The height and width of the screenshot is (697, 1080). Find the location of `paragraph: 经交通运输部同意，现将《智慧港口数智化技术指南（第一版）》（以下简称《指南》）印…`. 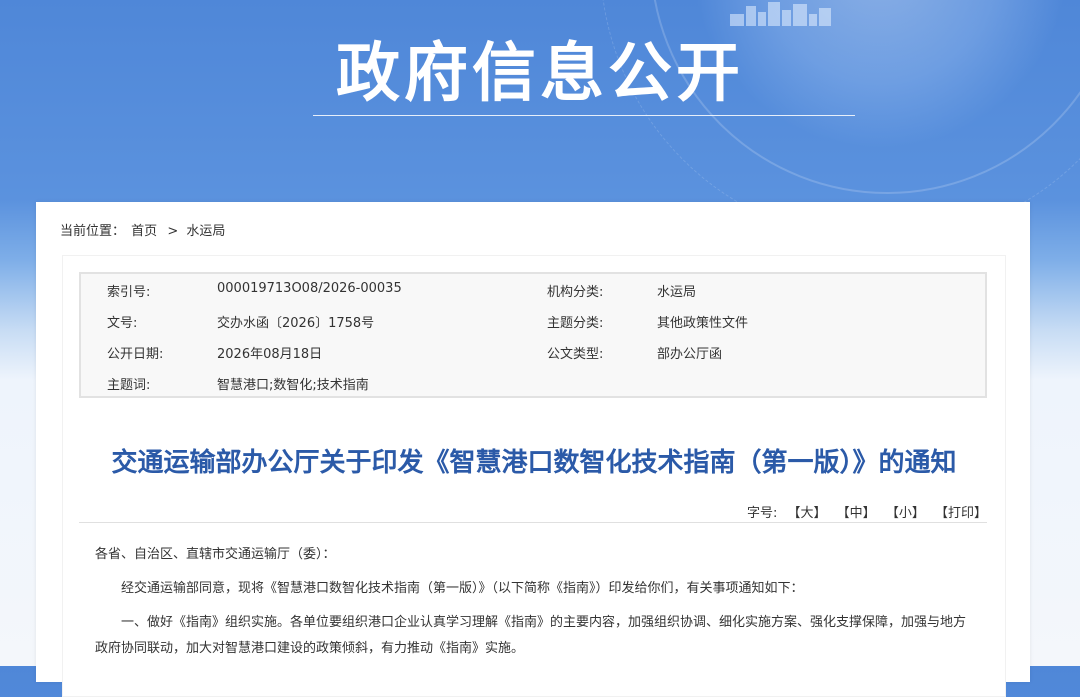

paragraph: 经交通运输部同意，现将《智慧港口数智化技术指南（第一版）》（以下简称《指南》）印… is located at coordinates (462, 588).